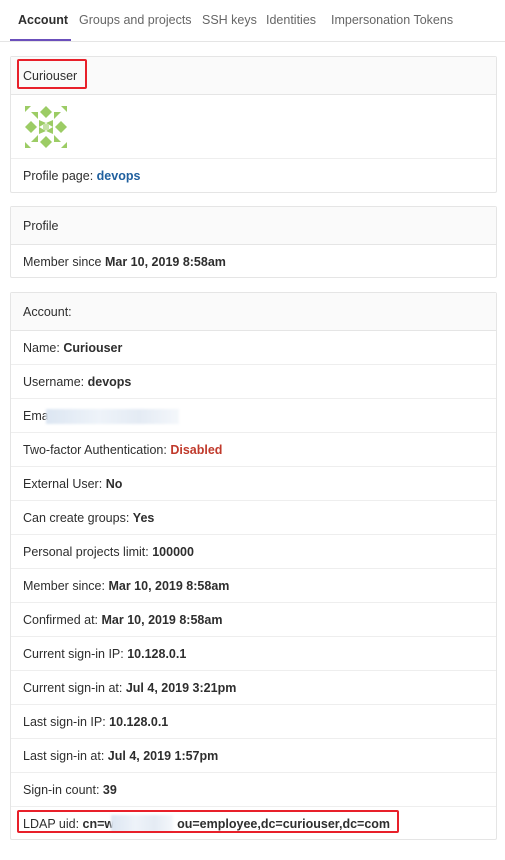  What do you see at coordinates (253, 262) in the screenshot?
I see `profile-member-since-row: Member since Mar 10, 2019 8:58am` at bounding box center [253, 262].